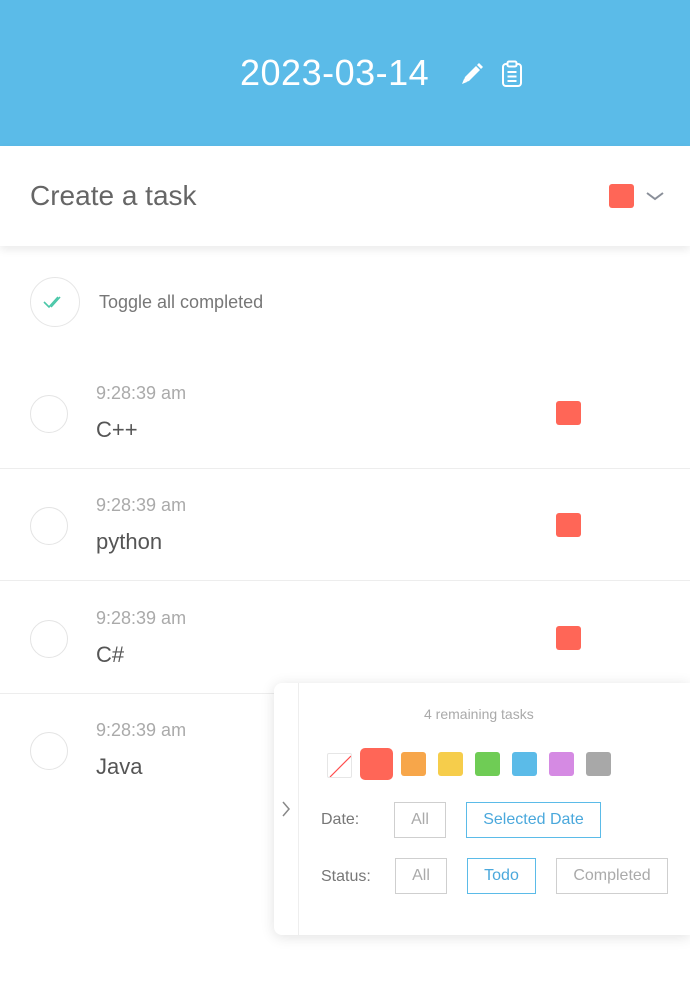  What do you see at coordinates (487, 764) in the screenshot?
I see `color-swatch-green` at bounding box center [487, 764].